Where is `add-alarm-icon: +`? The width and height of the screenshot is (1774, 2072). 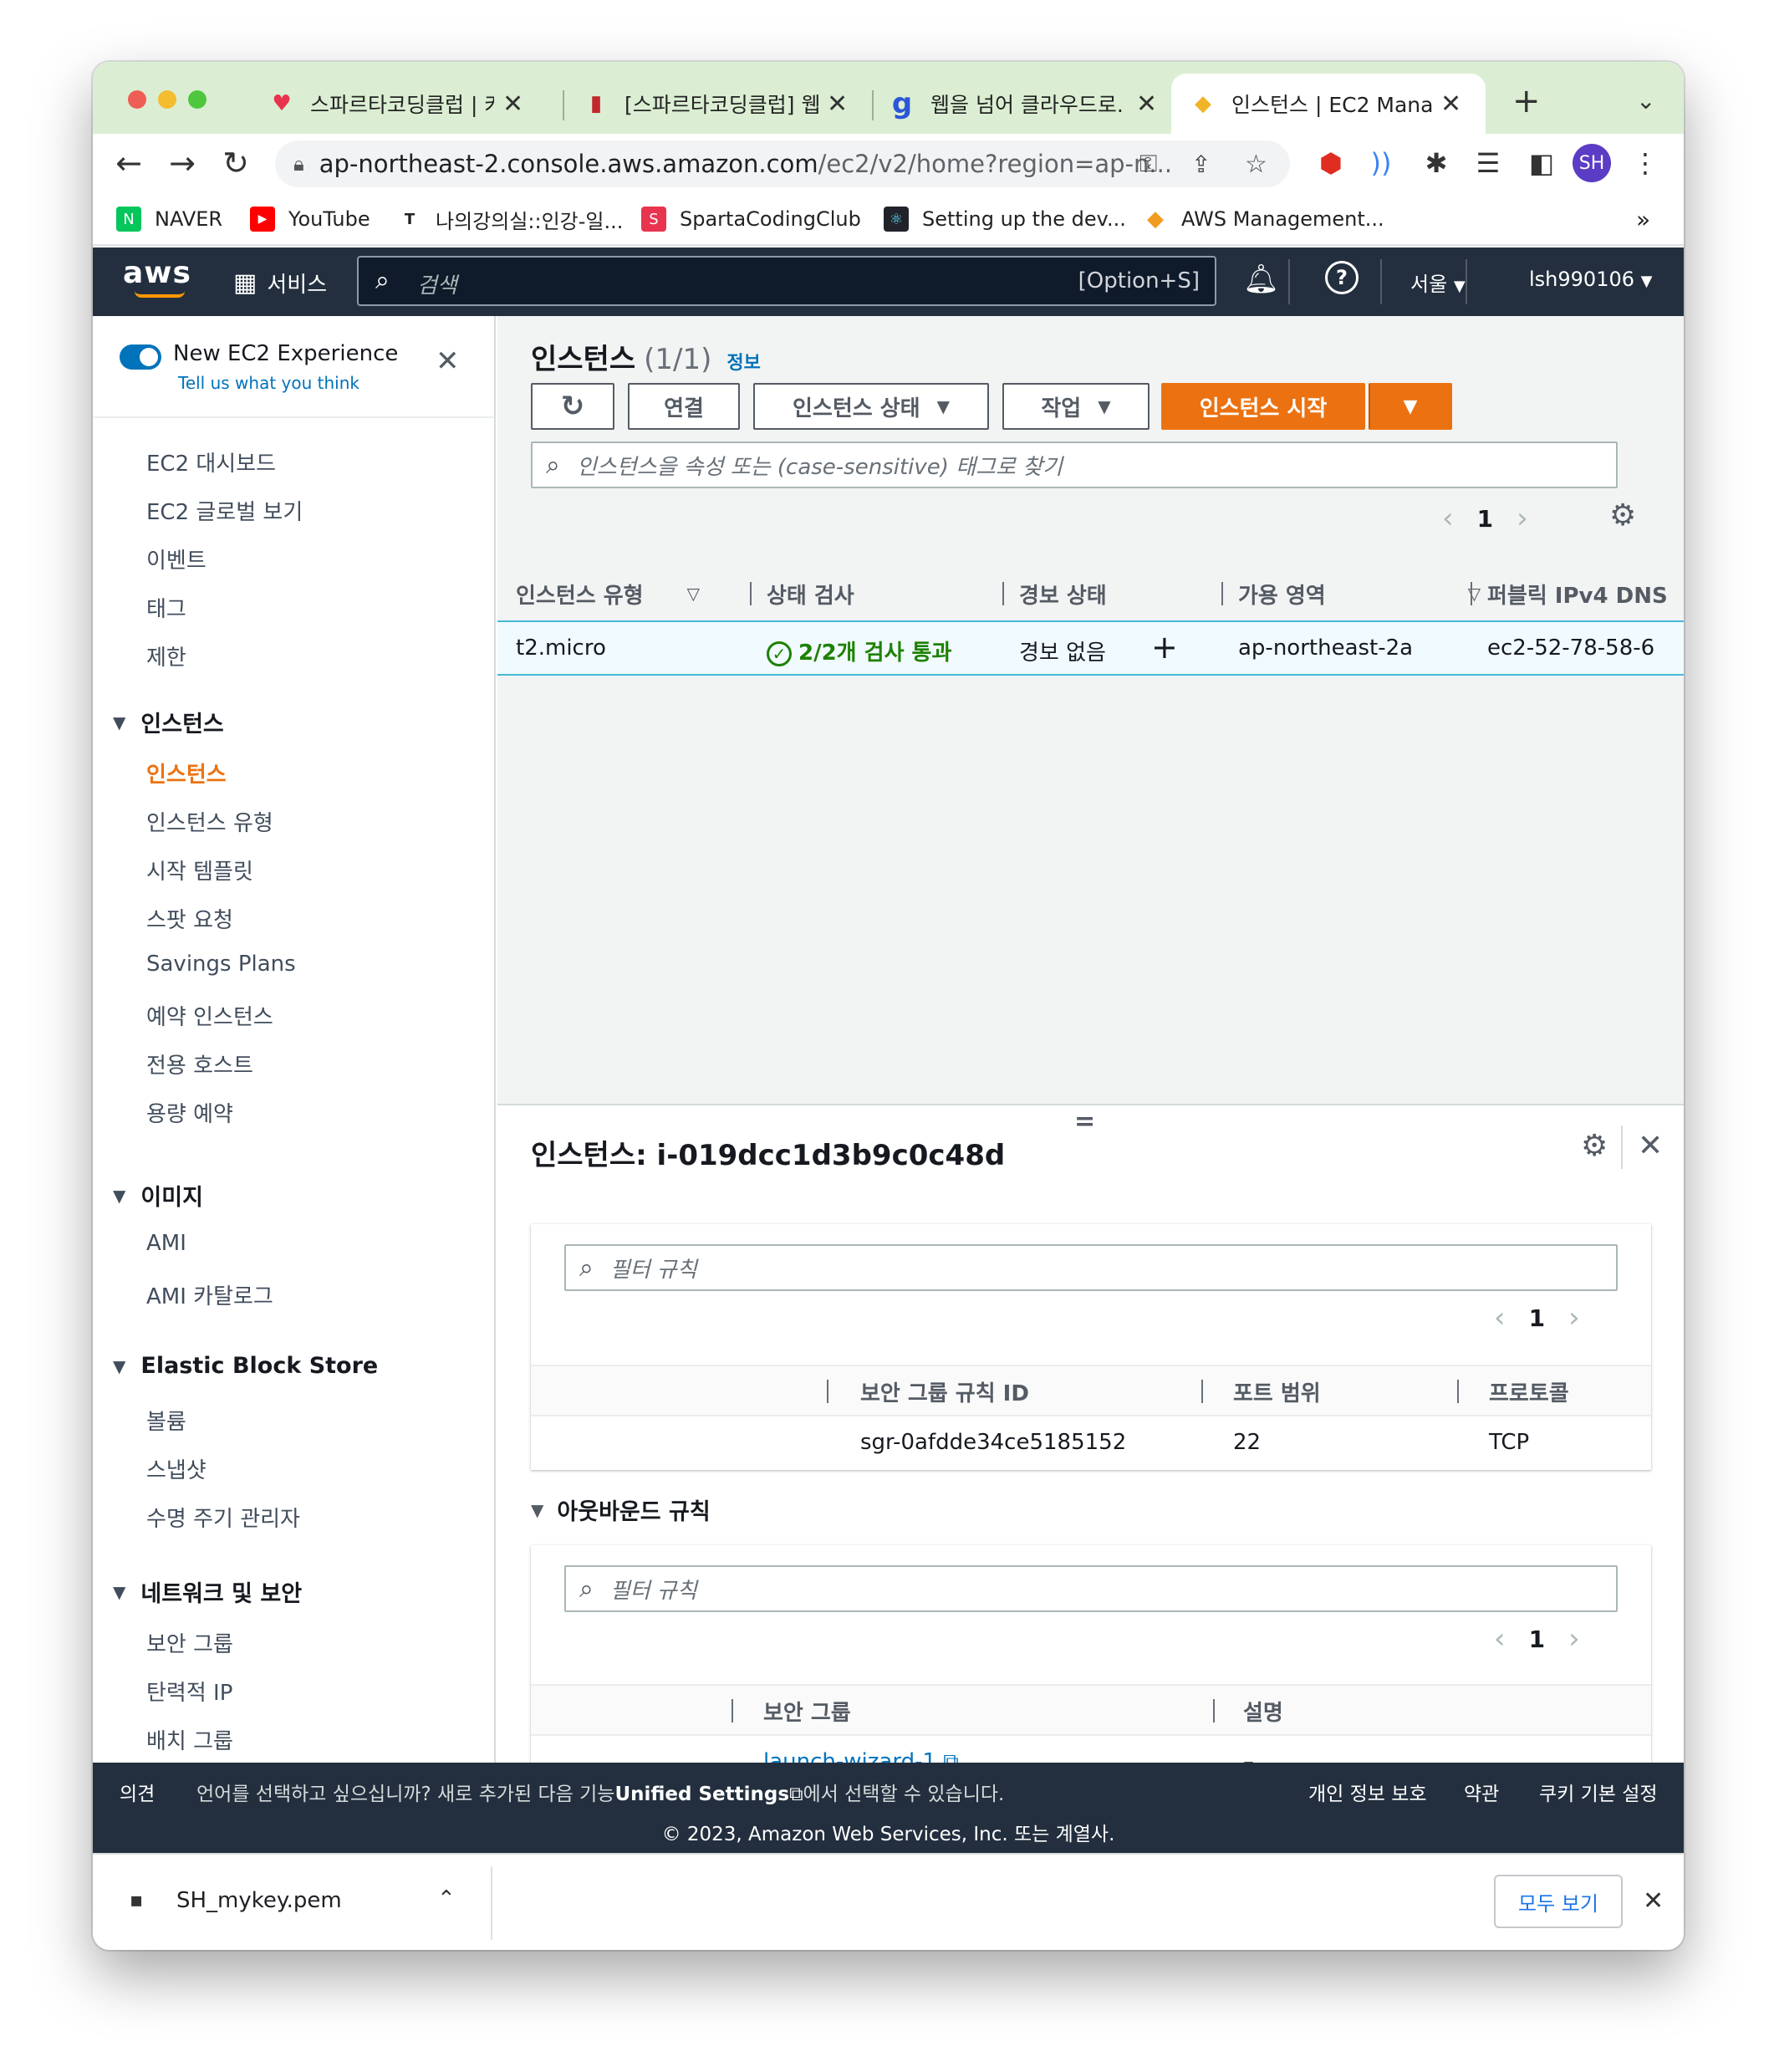 add-alarm-icon: + is located at coordinates (1164, 648).